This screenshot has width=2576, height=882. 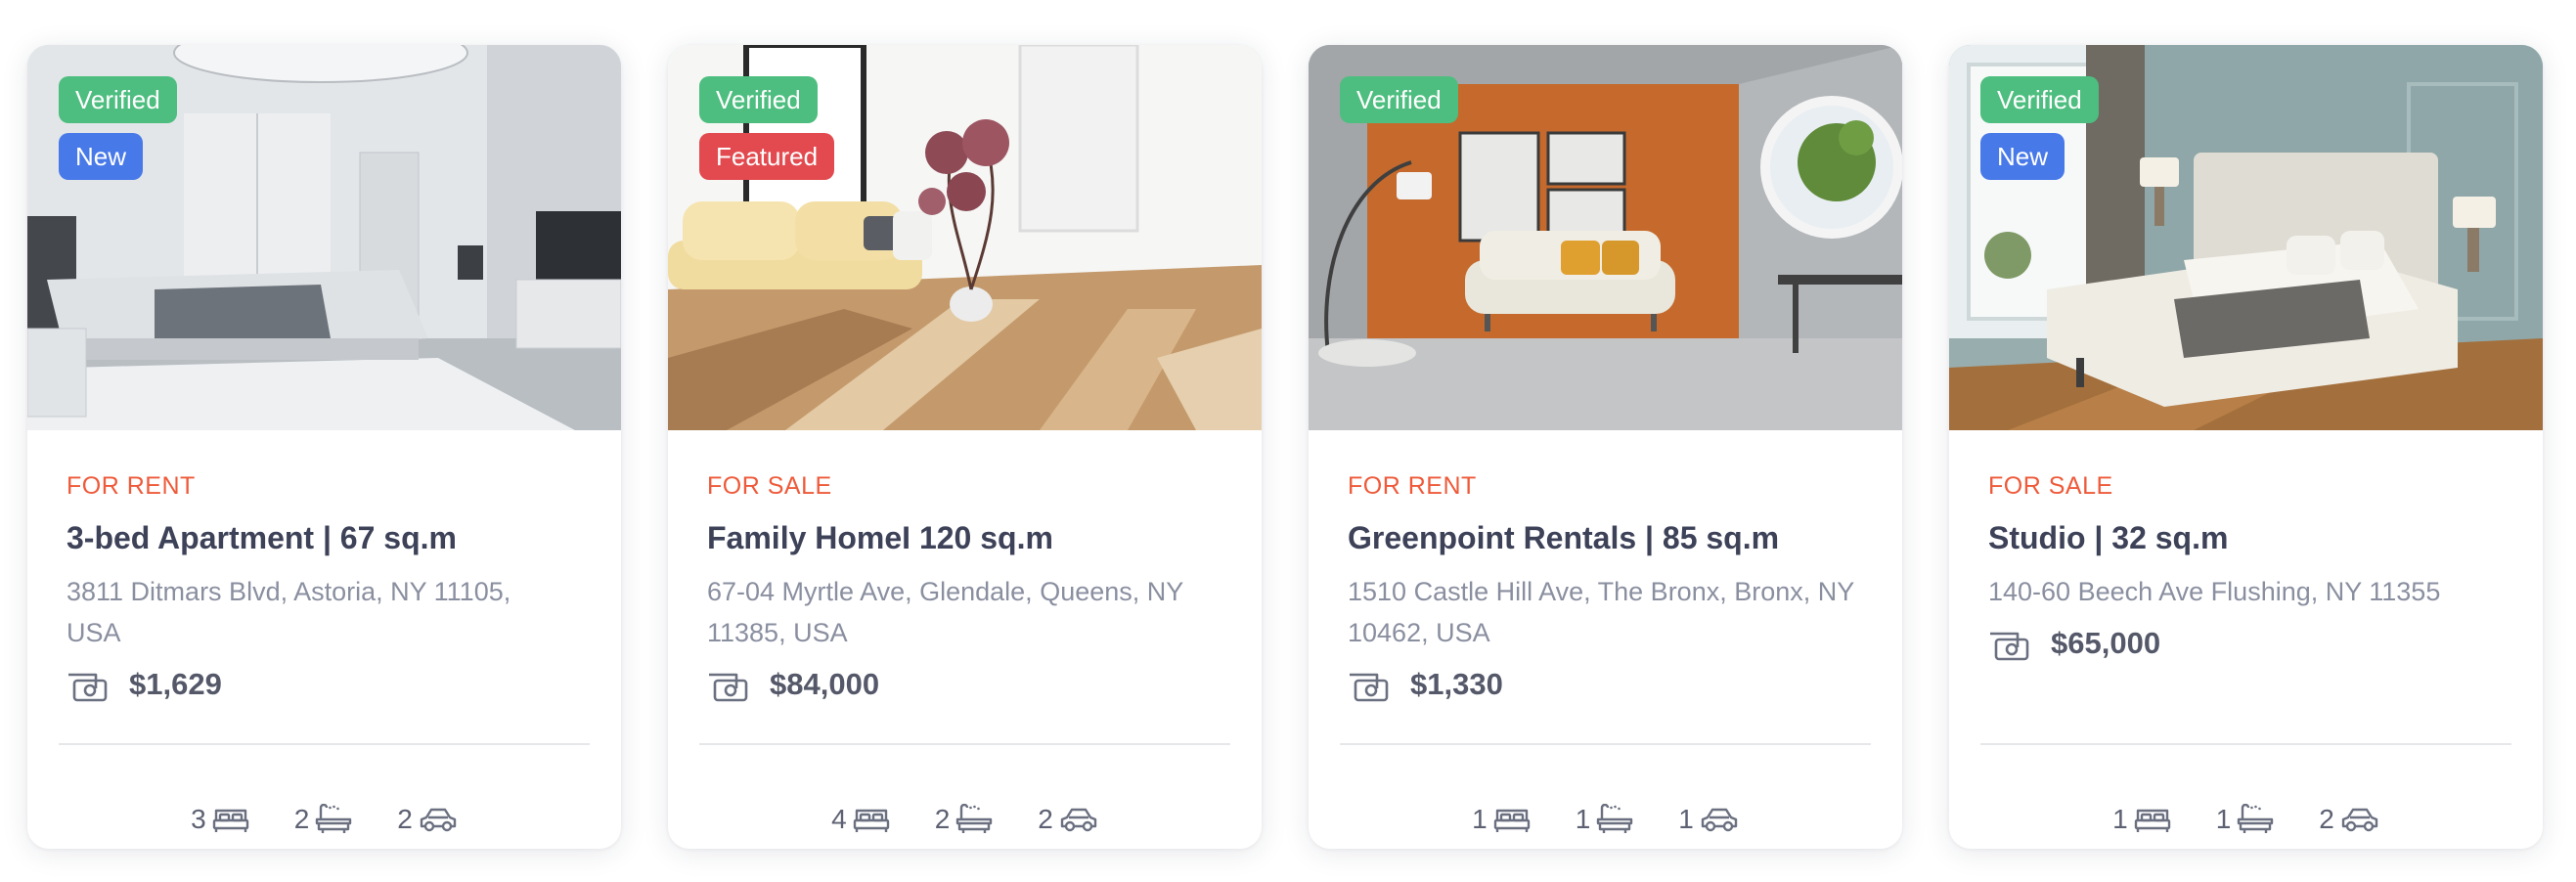 I want to click on feature-row: 4 2 2, so click(x=965, y=819).